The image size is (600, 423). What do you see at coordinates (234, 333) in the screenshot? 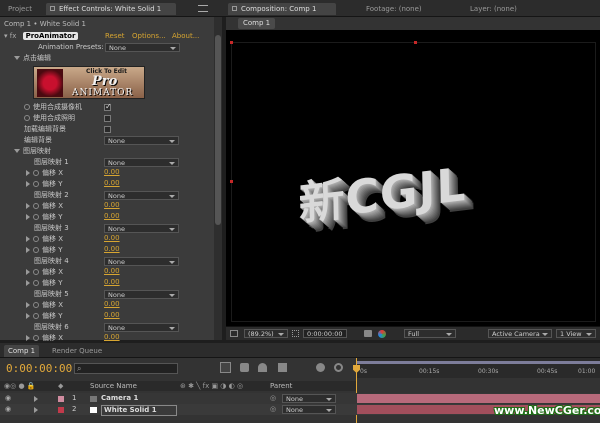
I see `safe-zones-icon` at bounding box center [234, 333].